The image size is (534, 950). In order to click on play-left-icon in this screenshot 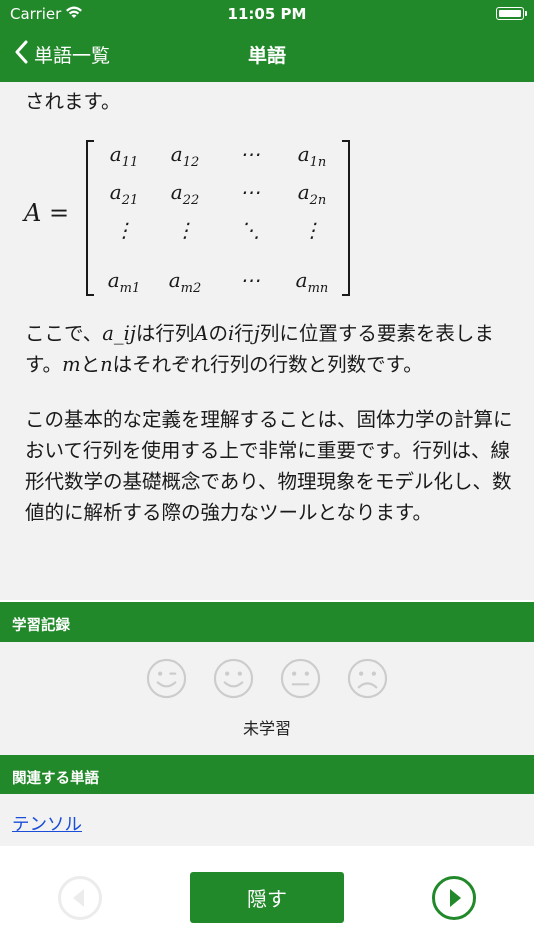, I will do `click(80, 898)`.